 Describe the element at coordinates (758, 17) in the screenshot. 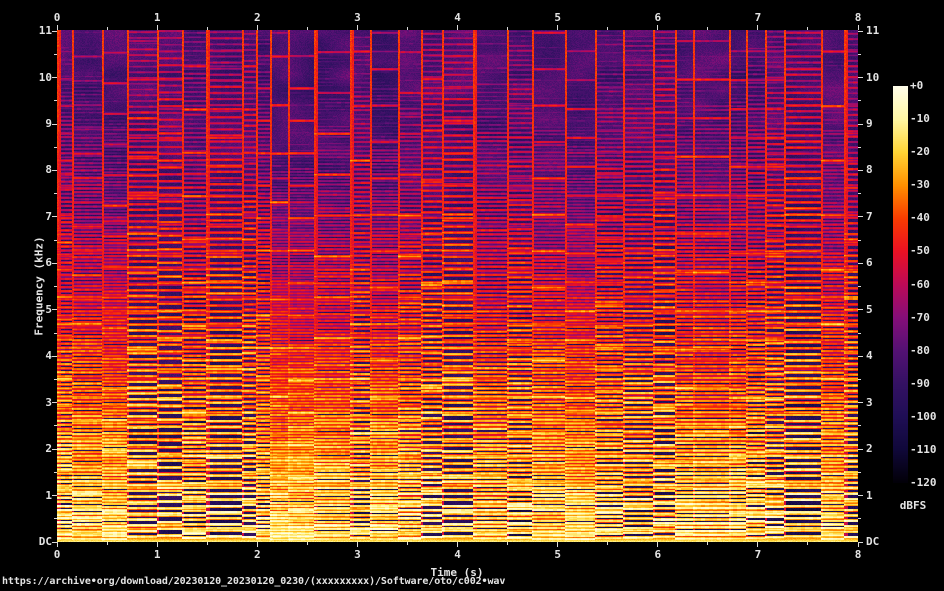

I see `time-tick-label-top: 7` at that location.